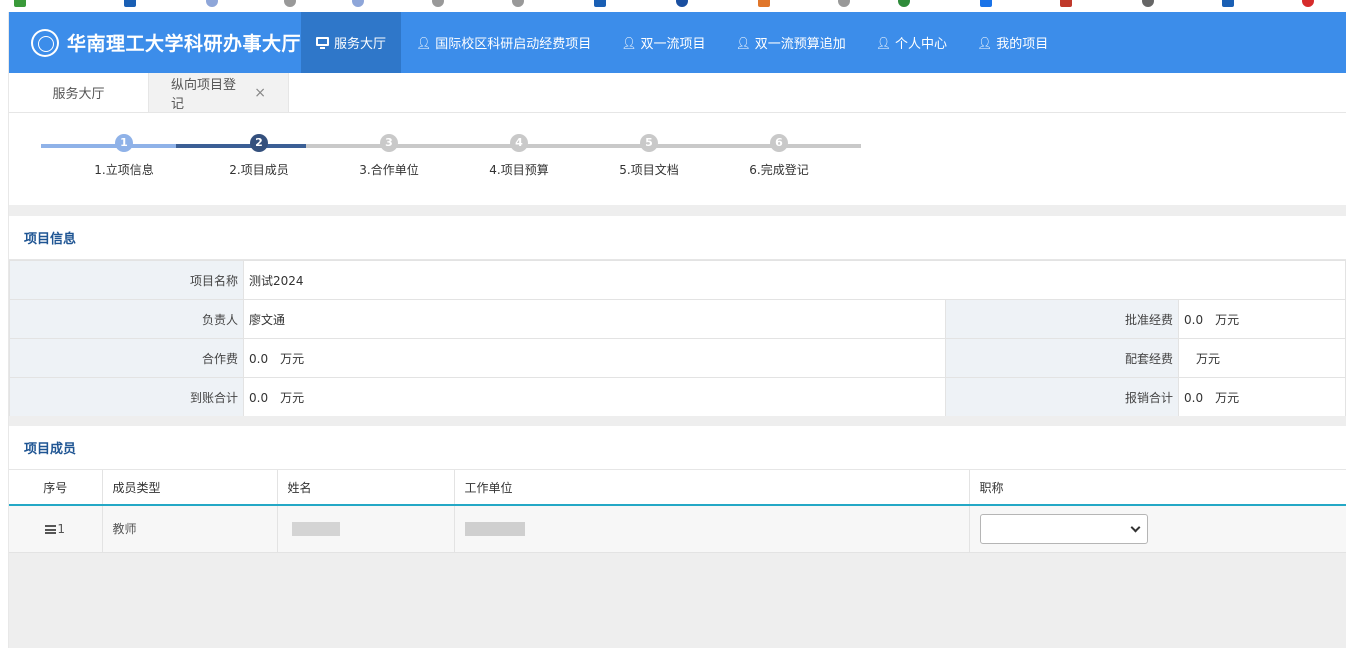 This screenshot has height=648, width=1346. What do you see at coordinates (519, 170) in the screenshot?
I see `step-label: 4.项目预算` at bounding box center [519, 170].